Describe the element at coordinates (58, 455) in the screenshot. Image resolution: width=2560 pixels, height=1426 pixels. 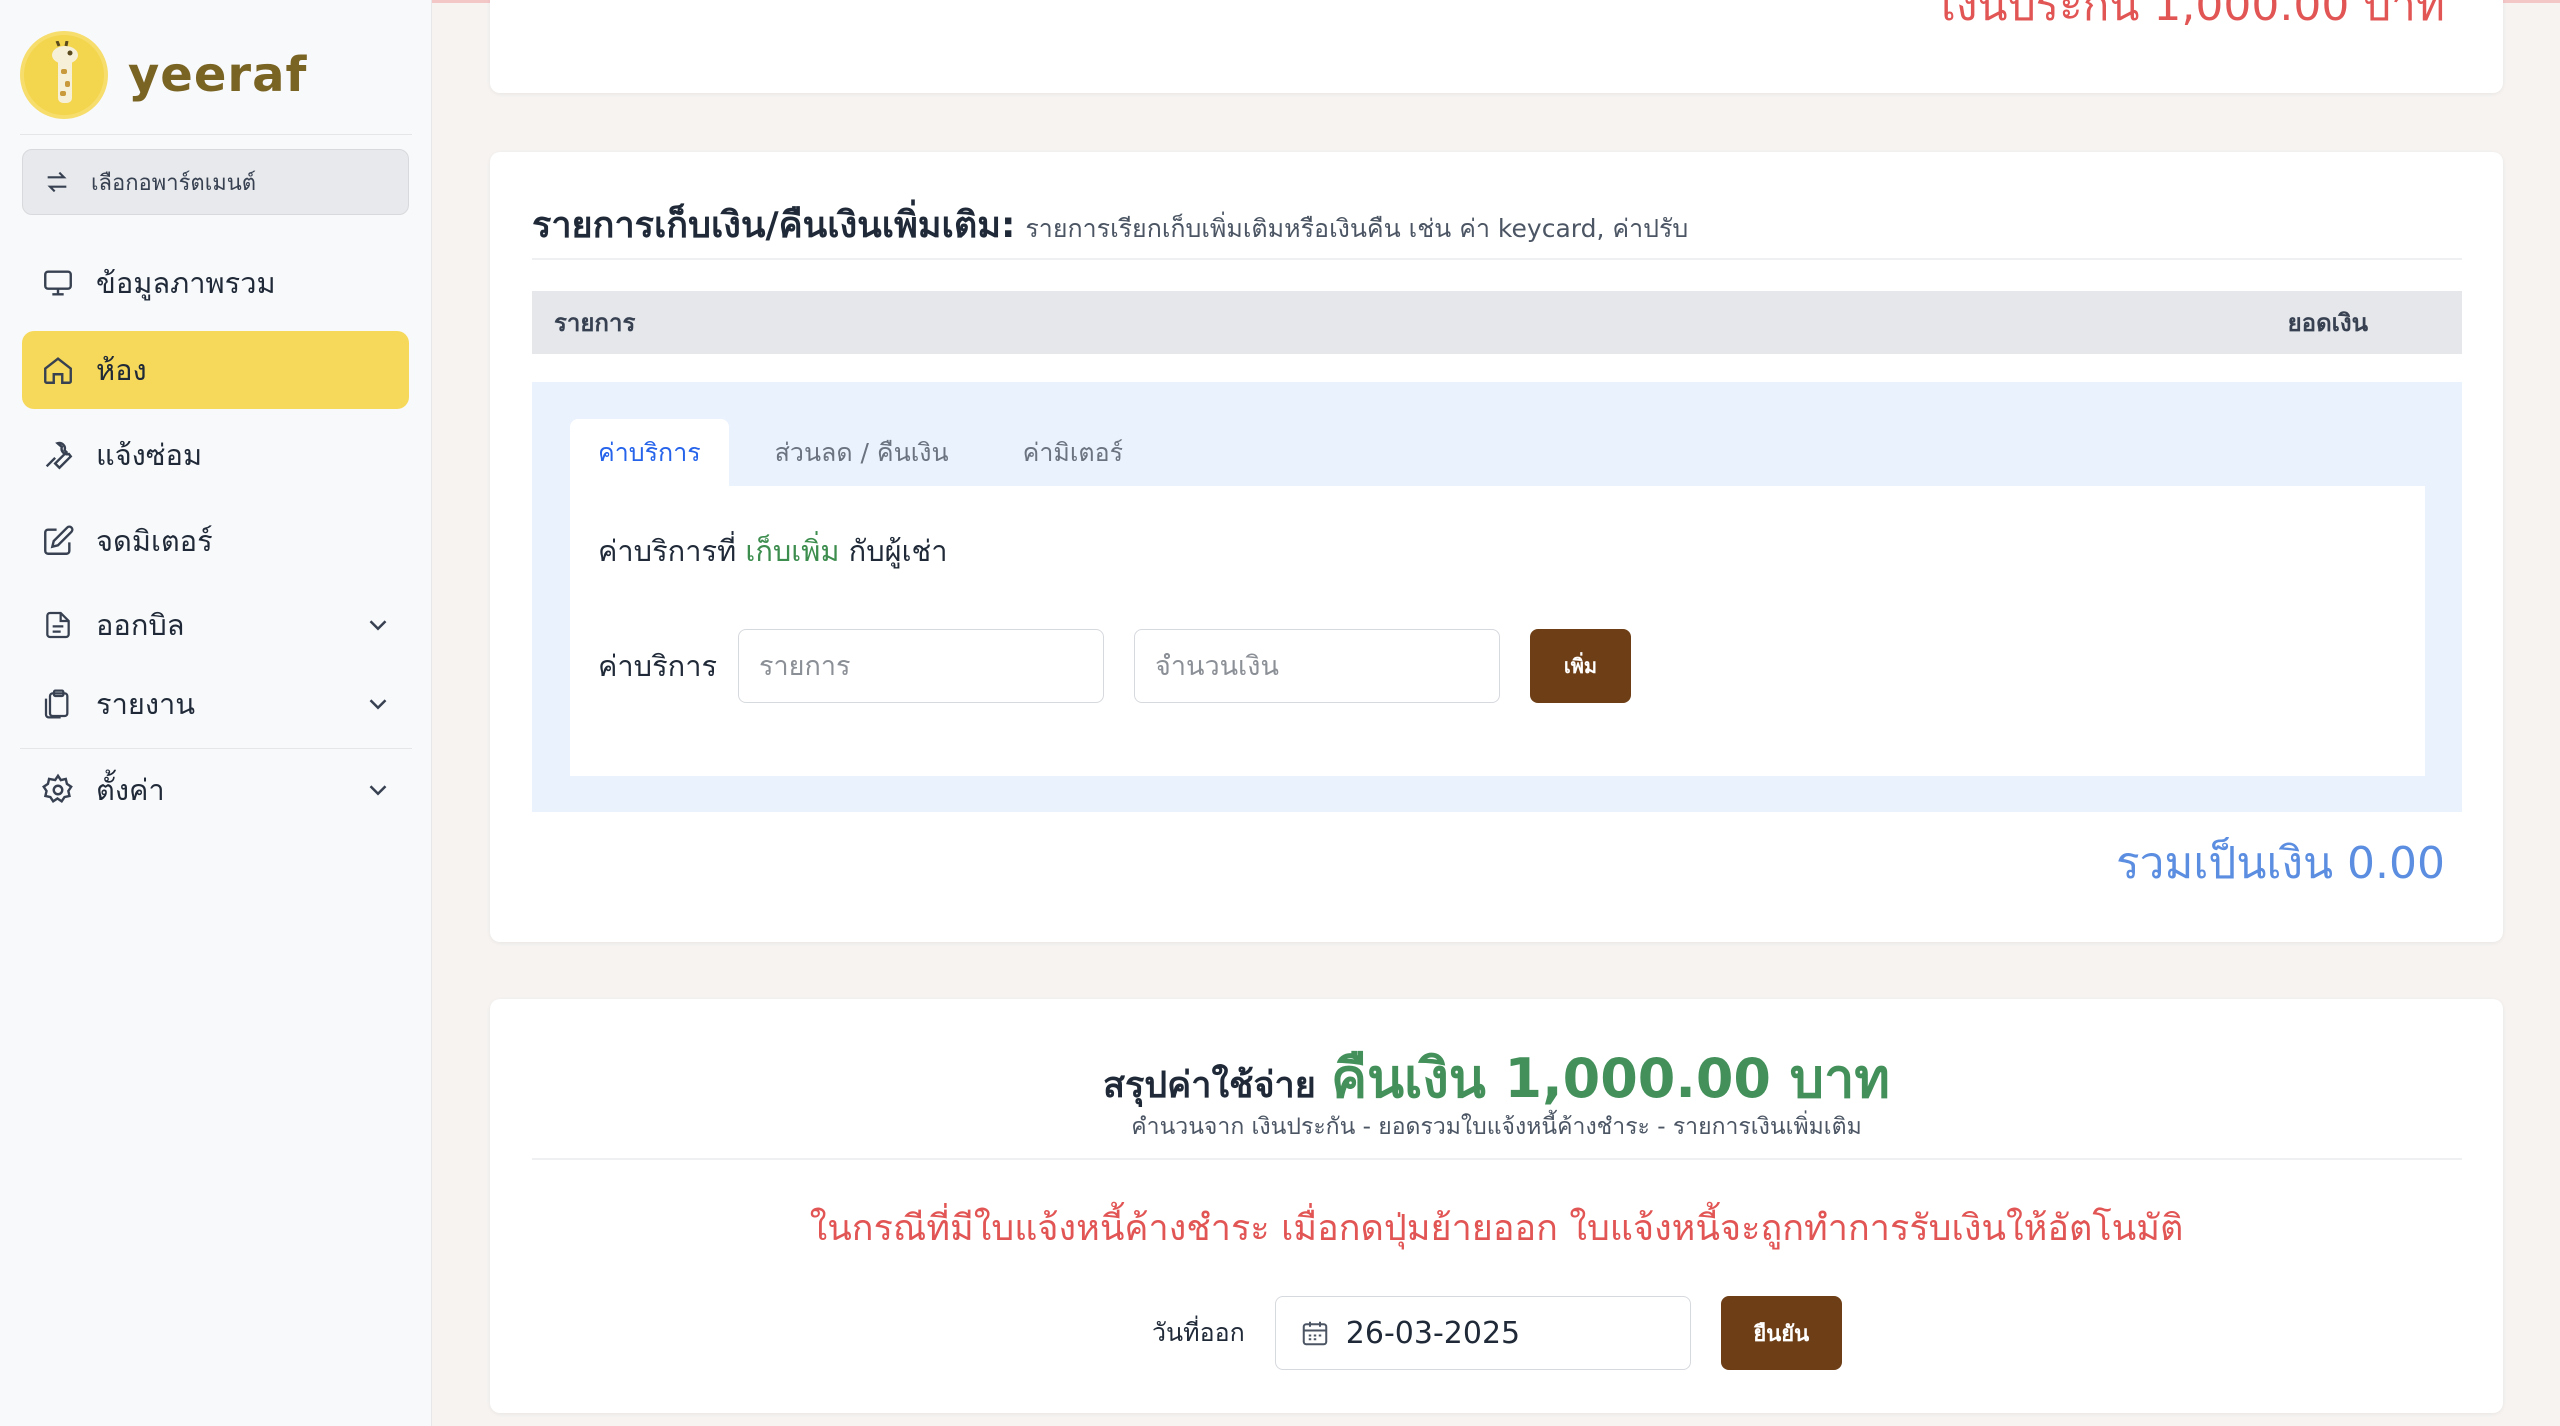
I see `wrench-icon` at that location.